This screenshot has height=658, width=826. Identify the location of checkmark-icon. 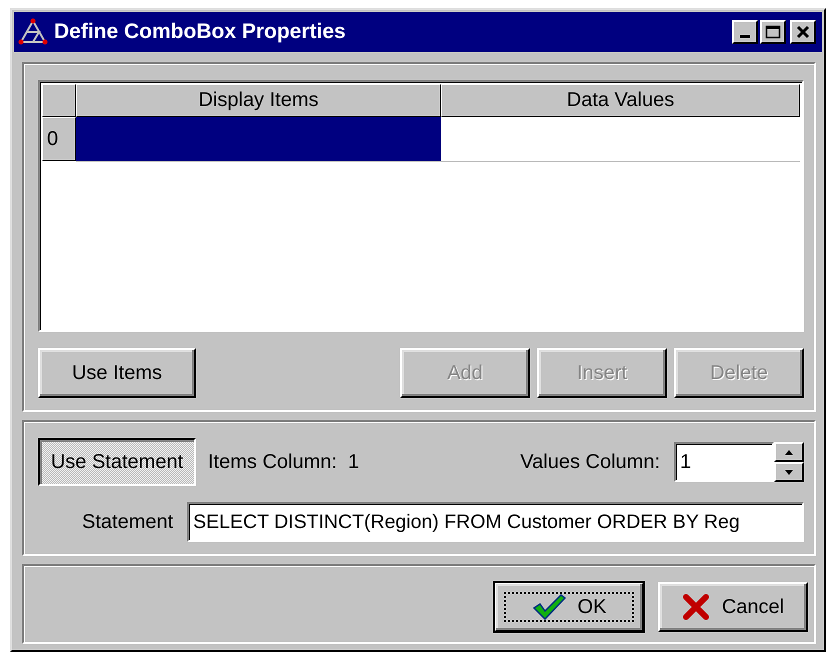
(549, 607).